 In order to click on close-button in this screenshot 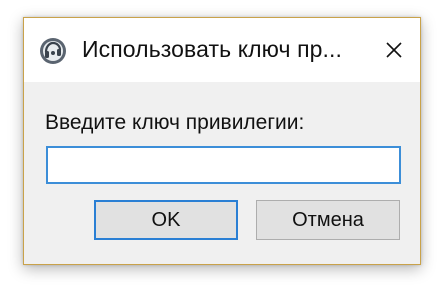, I will do `click(394, 50)`.